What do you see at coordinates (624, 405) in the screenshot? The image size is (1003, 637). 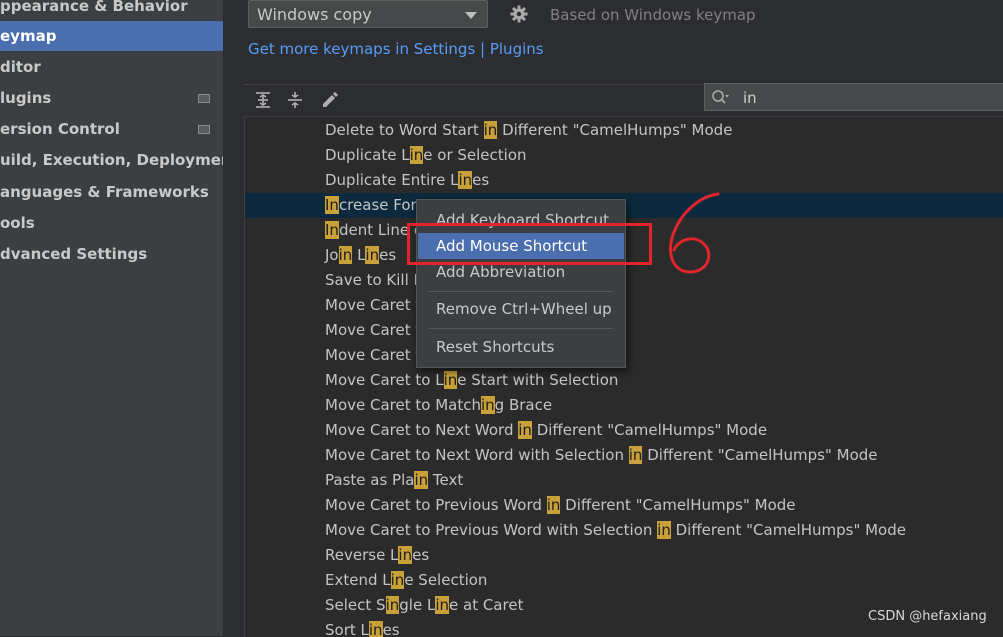 I see `action-row: Move Caret to Matching Brace` at bounding box center [624, 405].